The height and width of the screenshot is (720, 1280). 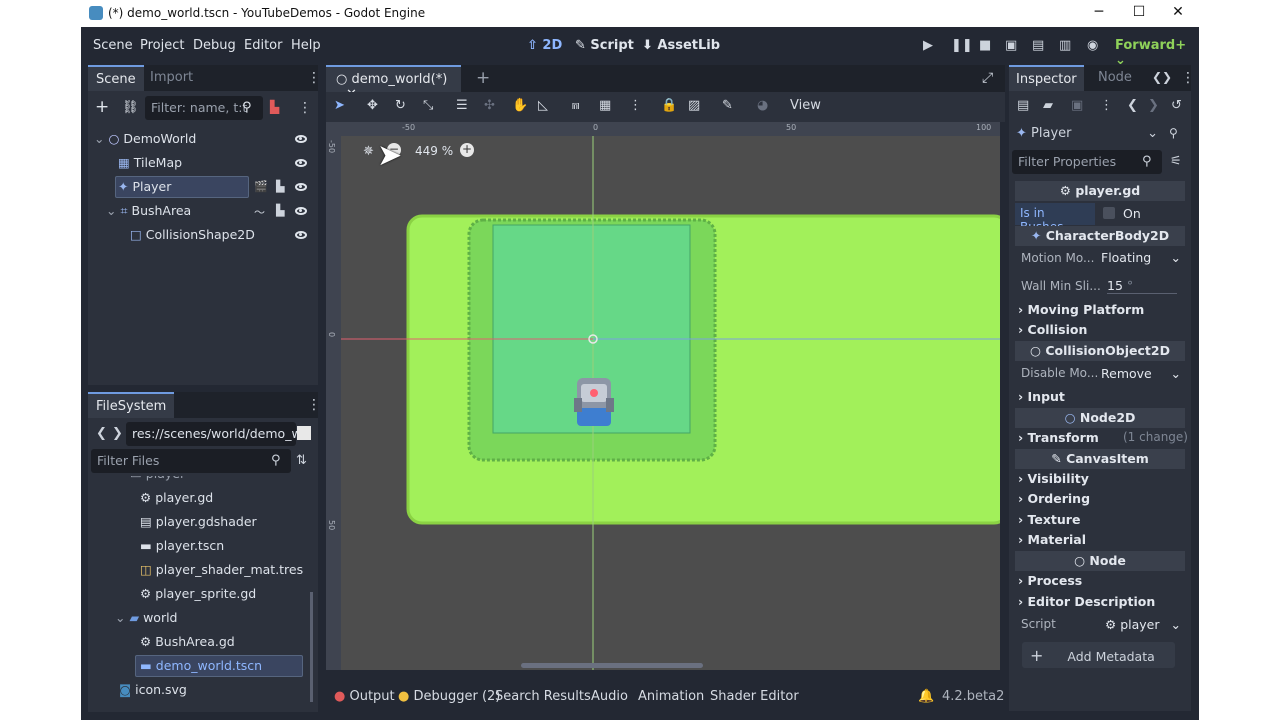 What do you see at coordinates (101, 433) in the screenshot?
I see `back-icon: ❮` at bounding box center [101, 433].